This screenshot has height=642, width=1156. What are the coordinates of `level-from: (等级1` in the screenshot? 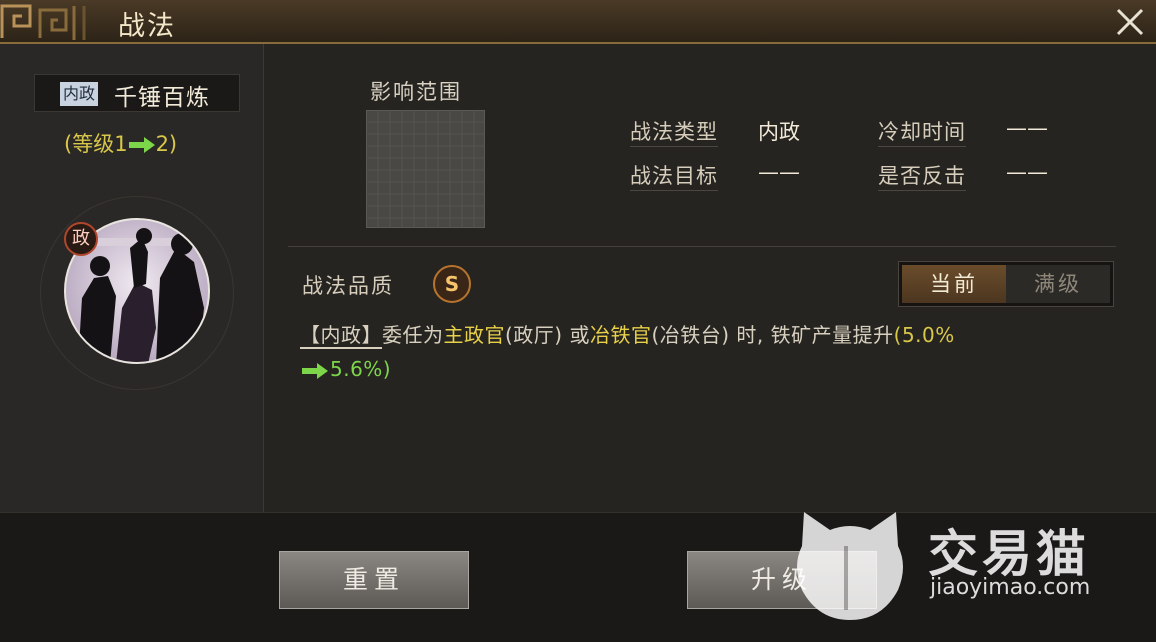 It's located at (96, 144).